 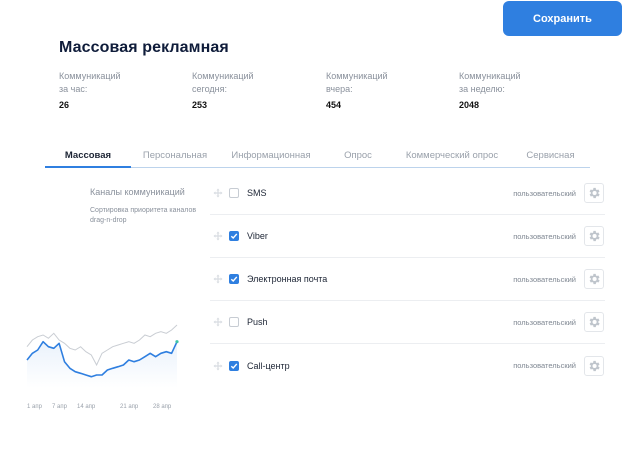 I want to click on tab-commercial-survey: Коммерческий опрос, so click(x=452, y=157).